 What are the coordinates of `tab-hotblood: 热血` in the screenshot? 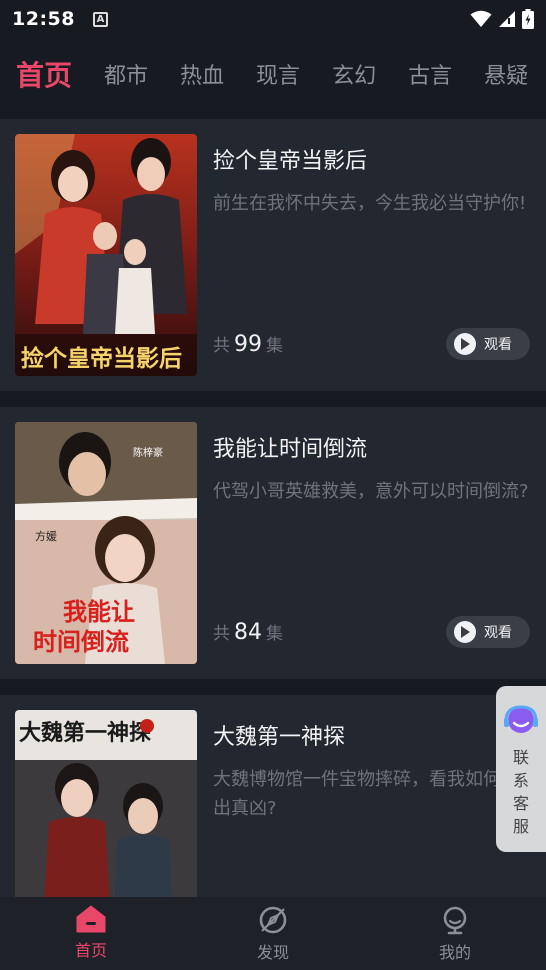 It's located at (202, 74).